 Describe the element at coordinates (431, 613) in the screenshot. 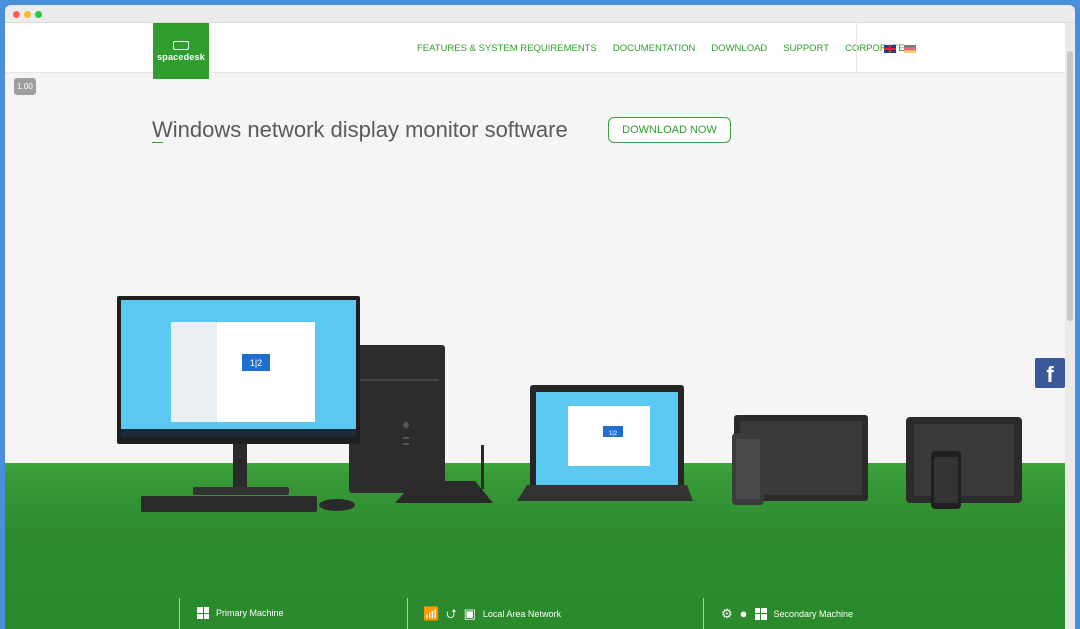

I see `wifi-icon: 📶` at that location.